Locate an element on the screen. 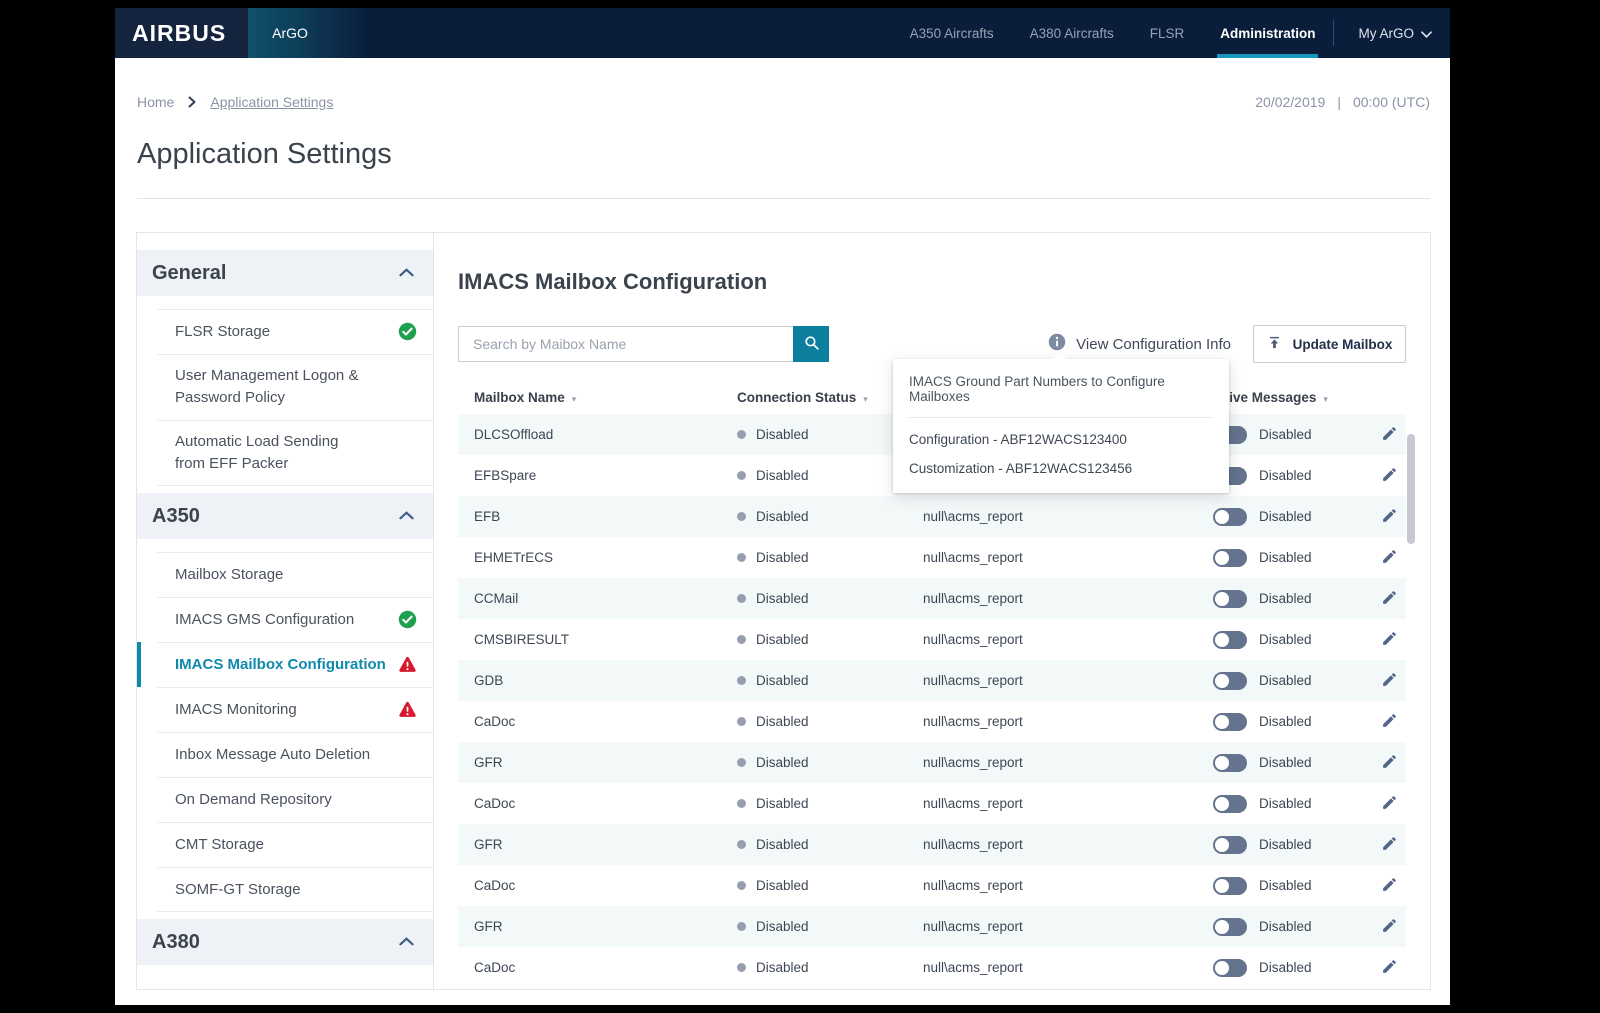 The width and height of the screenshot is (1600, 1013). sidebar-item: IMACS GMS Configuration is located at coordinates (285, 619).